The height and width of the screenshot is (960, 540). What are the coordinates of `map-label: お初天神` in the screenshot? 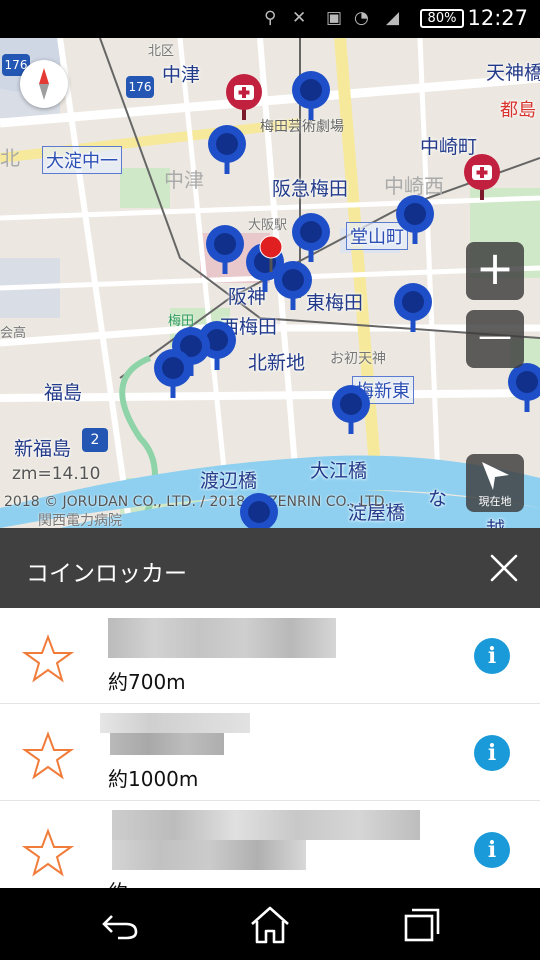 It's located at (358, 359).